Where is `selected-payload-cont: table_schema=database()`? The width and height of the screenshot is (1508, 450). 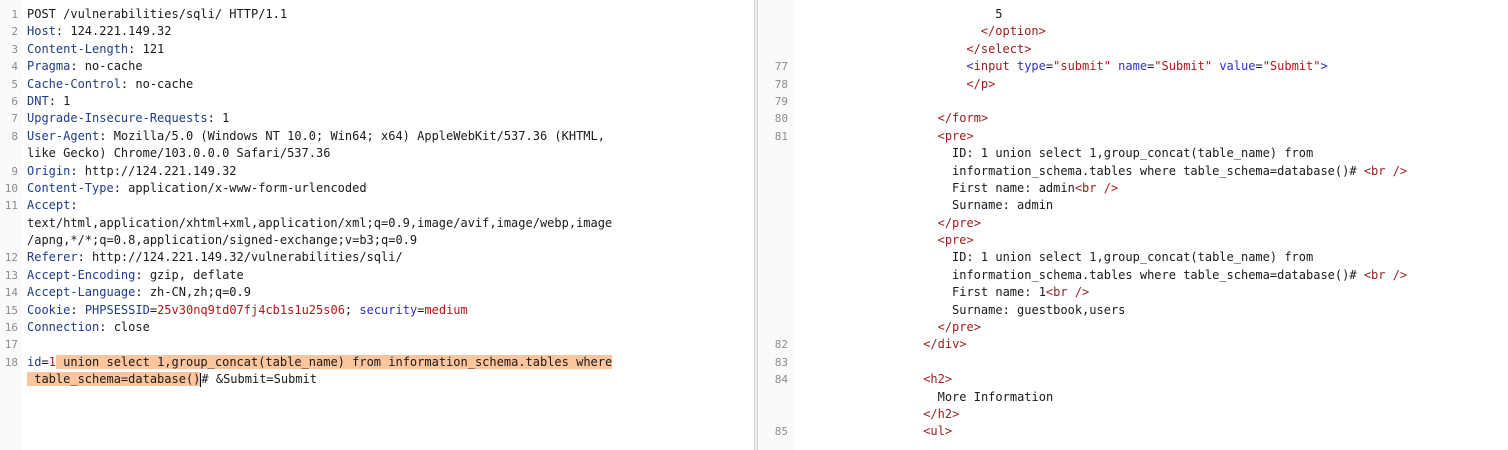 selected-payload-cont: table_schema=database() is located at coordinates (114, 379).